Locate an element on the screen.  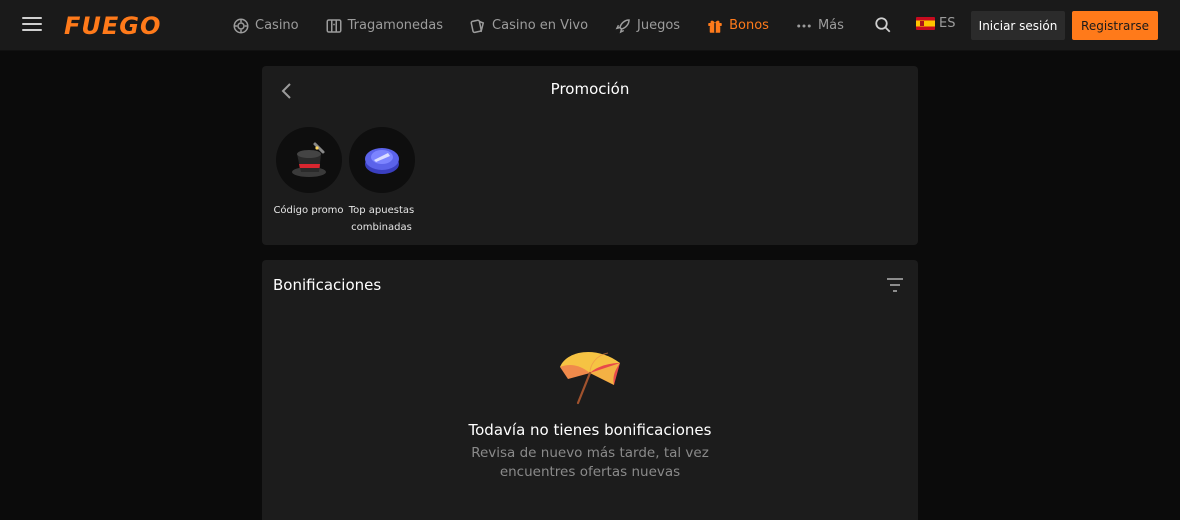
nav-item-juegos: Juegos is located at coordinates (647, 26).